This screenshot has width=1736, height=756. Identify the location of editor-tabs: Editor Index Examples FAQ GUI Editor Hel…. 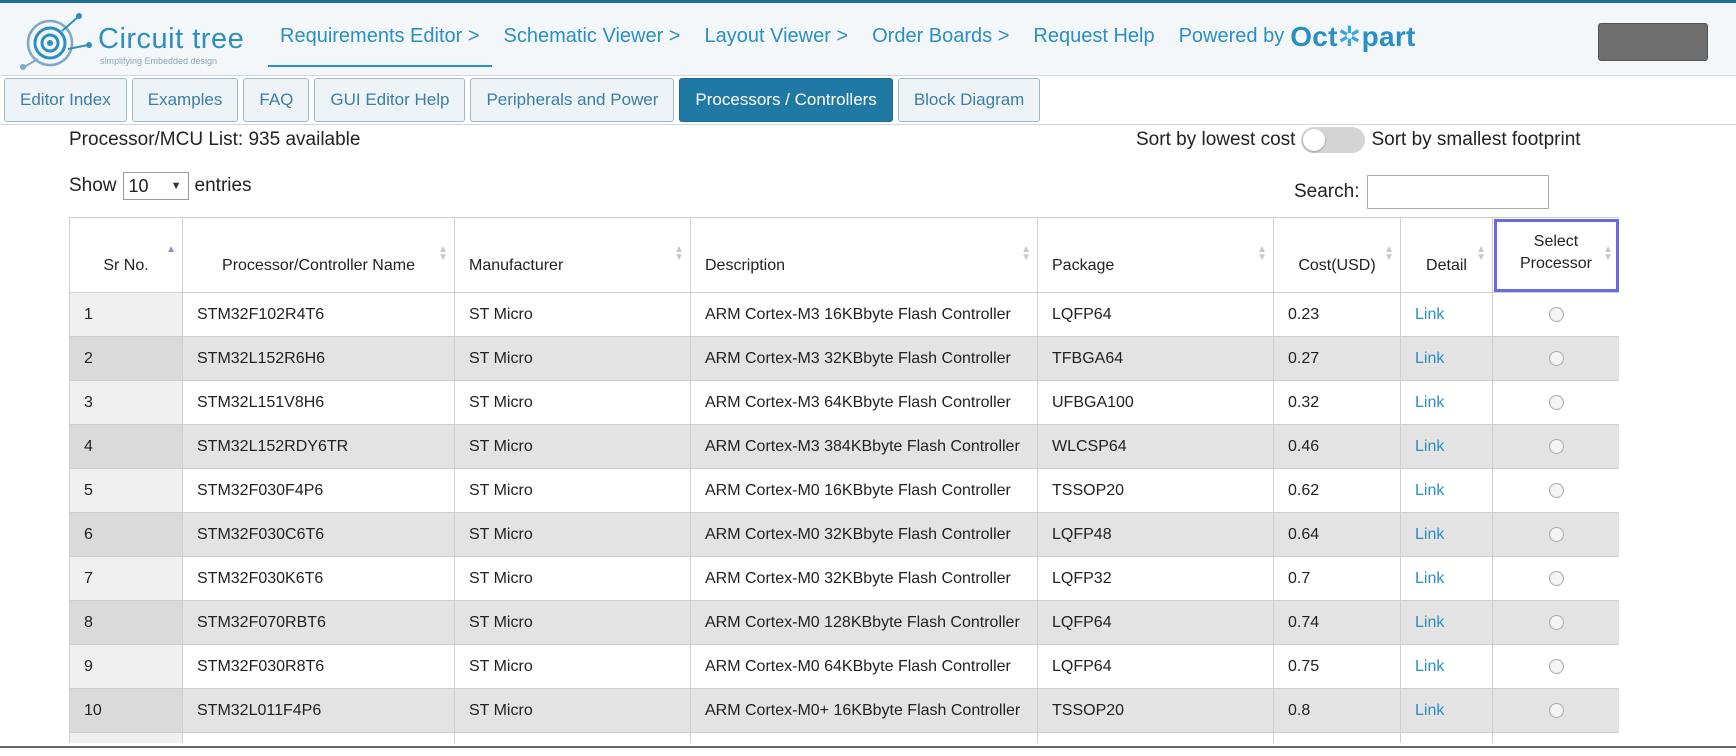
(522, 100).